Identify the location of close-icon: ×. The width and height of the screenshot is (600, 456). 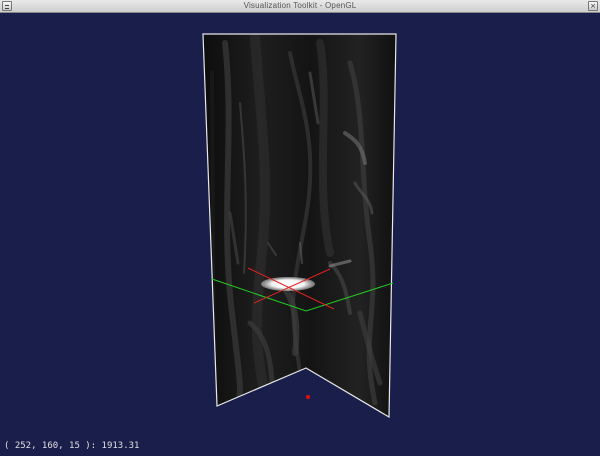
(593, 6).